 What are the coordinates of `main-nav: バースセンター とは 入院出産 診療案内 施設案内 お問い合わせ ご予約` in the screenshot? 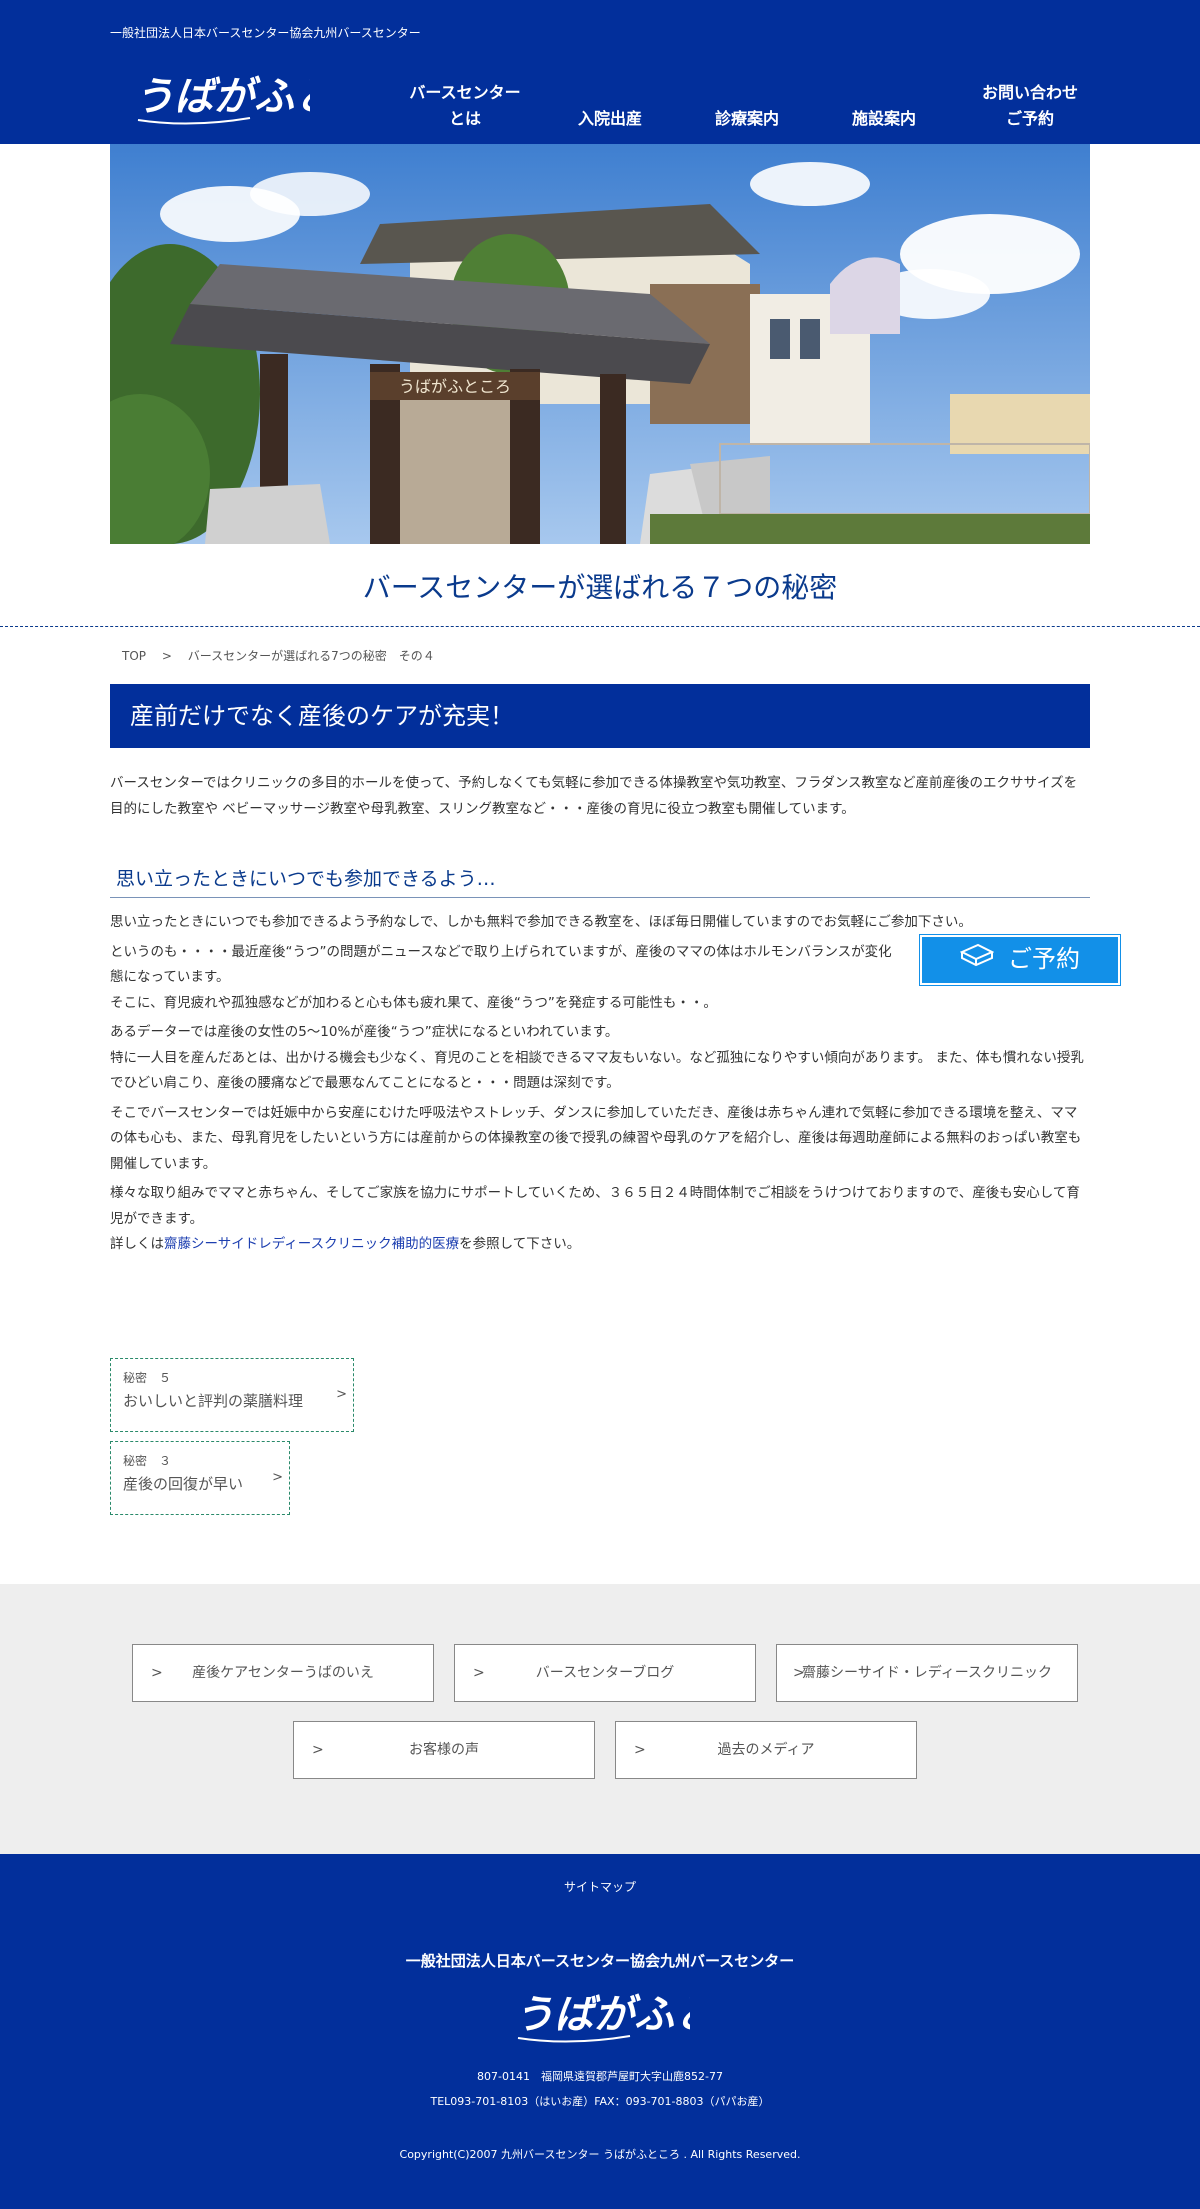 It's located at (740, 105).